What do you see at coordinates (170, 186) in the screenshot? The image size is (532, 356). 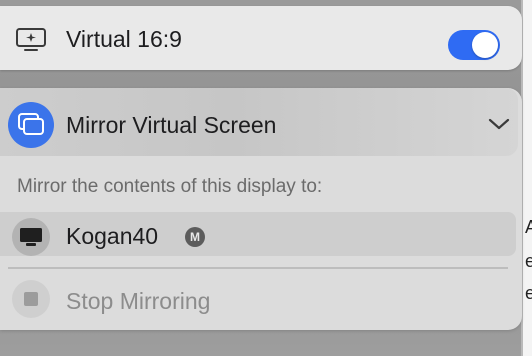 I see `mirror-section-label: Mirror the contents of this display to:` at bounding box center [170, 186].